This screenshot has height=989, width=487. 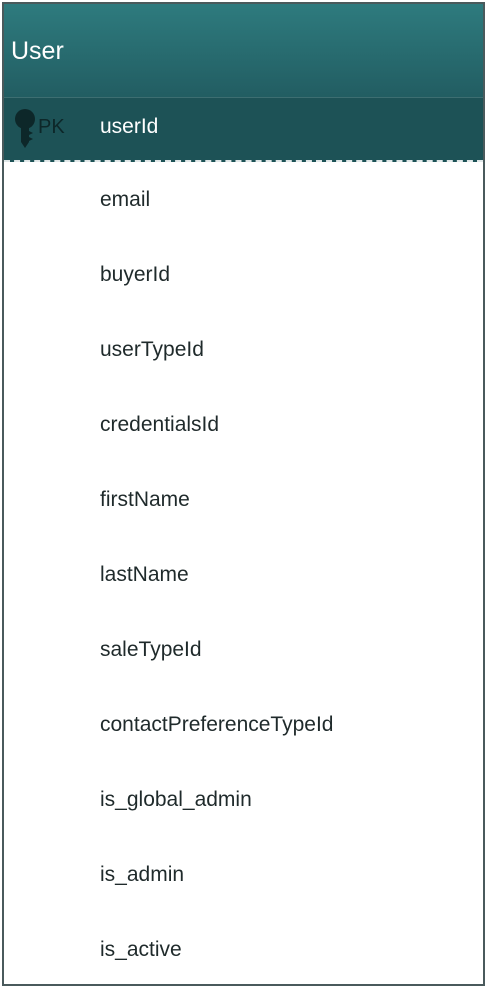 What do you see at coordinates (243, 130) in the screenshot?
I see `primary-key-row: PK userId` at bounding box center [243, 130].